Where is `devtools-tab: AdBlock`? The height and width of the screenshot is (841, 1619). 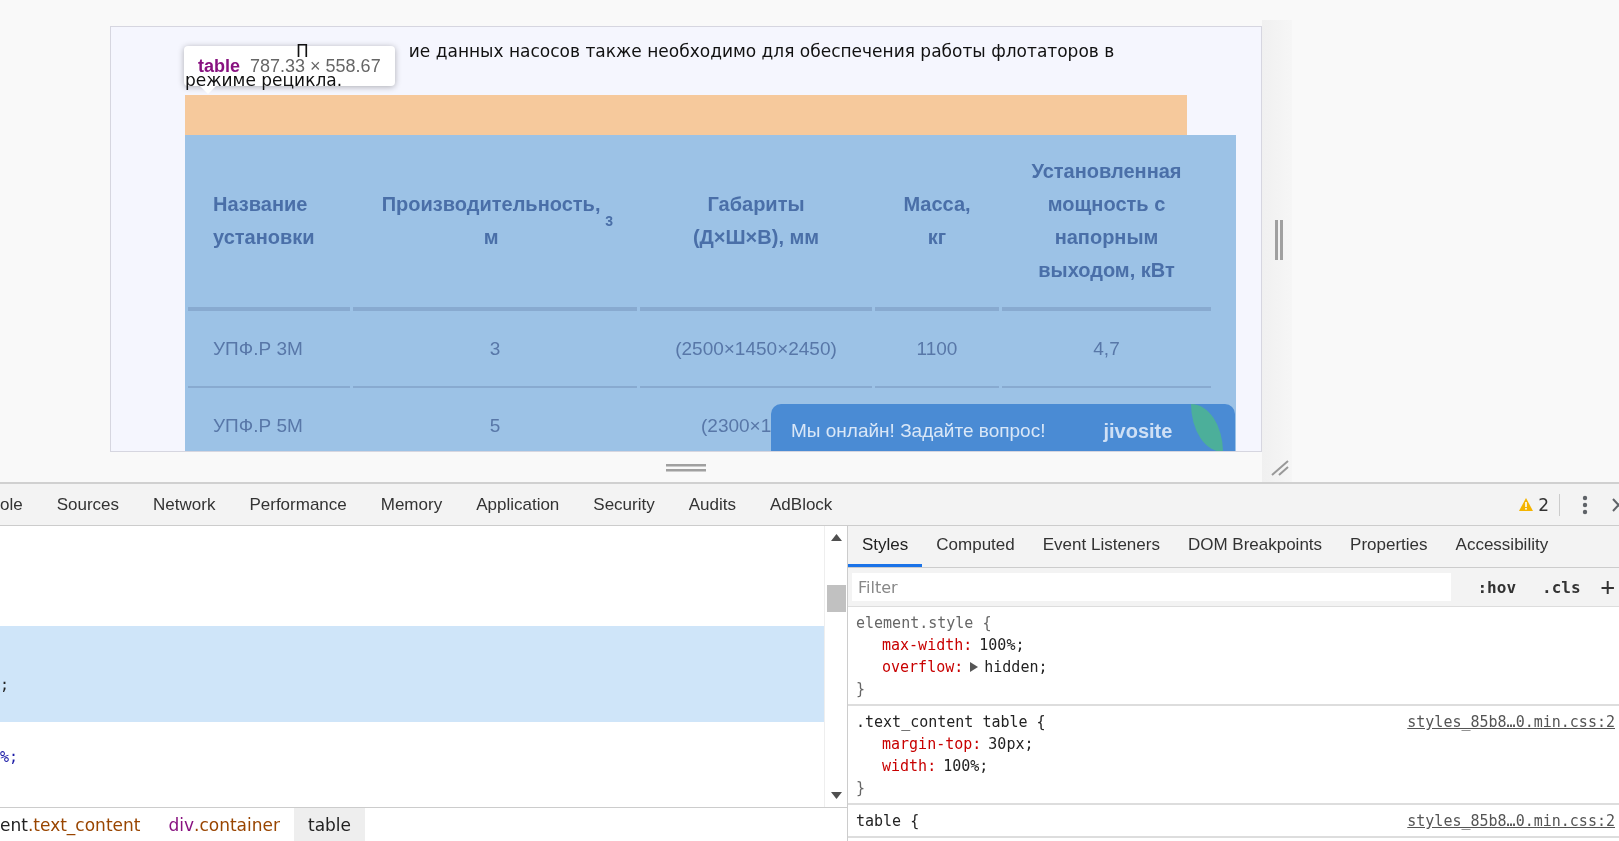 devtools-tab: AdBlock is located at coordinates (801, 504).